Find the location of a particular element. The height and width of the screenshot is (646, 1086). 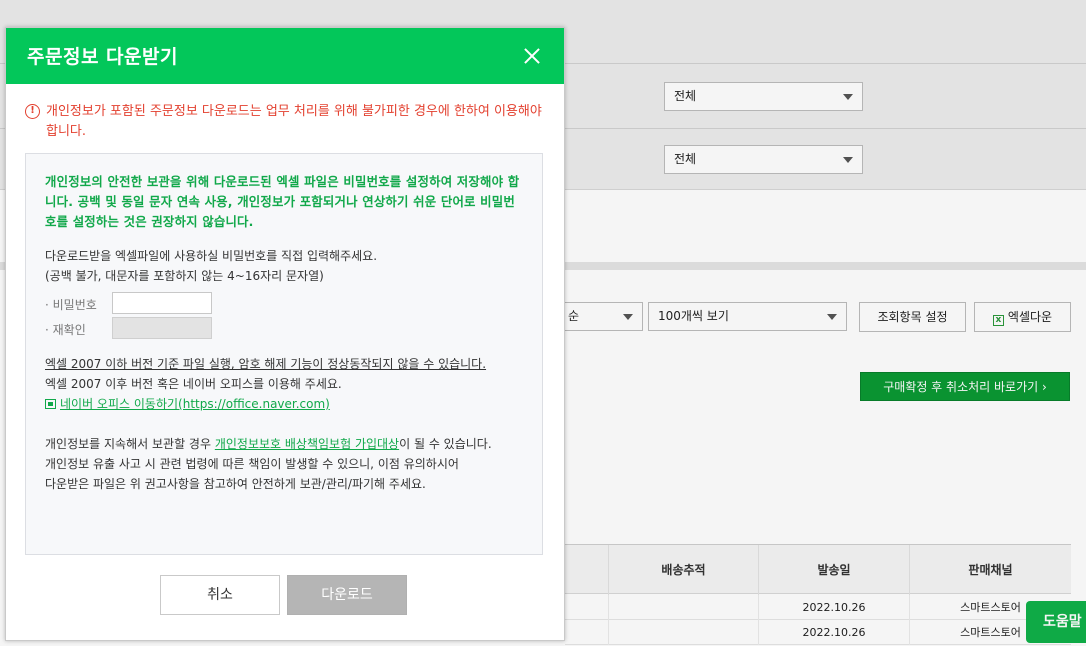

password-confirm-input is located at coordinates (162, 328).